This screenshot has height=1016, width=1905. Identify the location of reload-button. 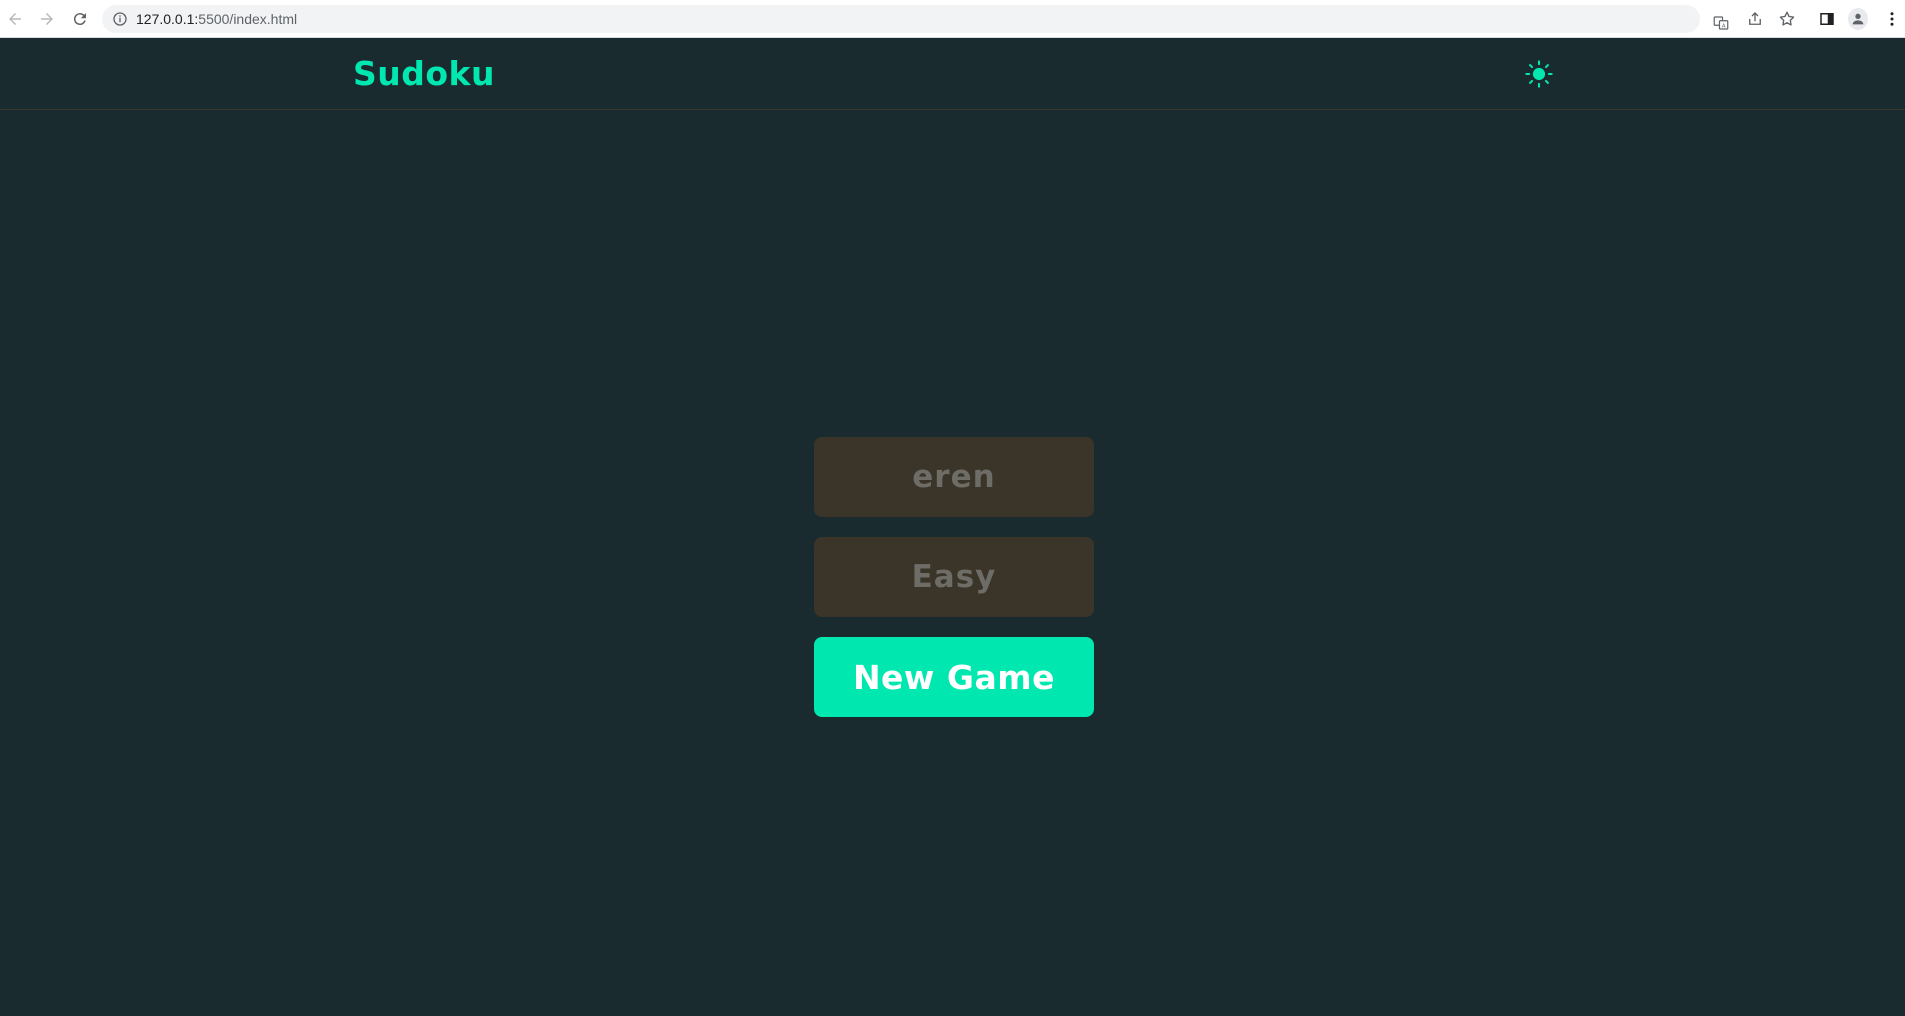
(80, 19).